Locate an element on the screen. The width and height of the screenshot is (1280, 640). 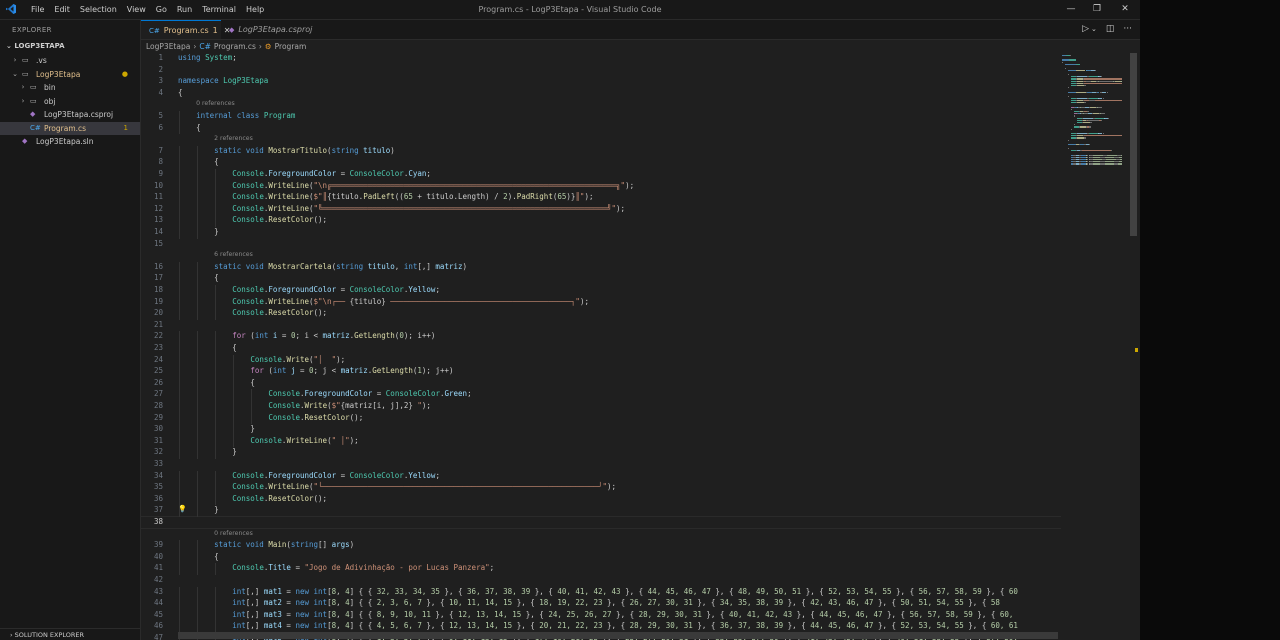
code-token: ). is located at coordinates (512, 197).